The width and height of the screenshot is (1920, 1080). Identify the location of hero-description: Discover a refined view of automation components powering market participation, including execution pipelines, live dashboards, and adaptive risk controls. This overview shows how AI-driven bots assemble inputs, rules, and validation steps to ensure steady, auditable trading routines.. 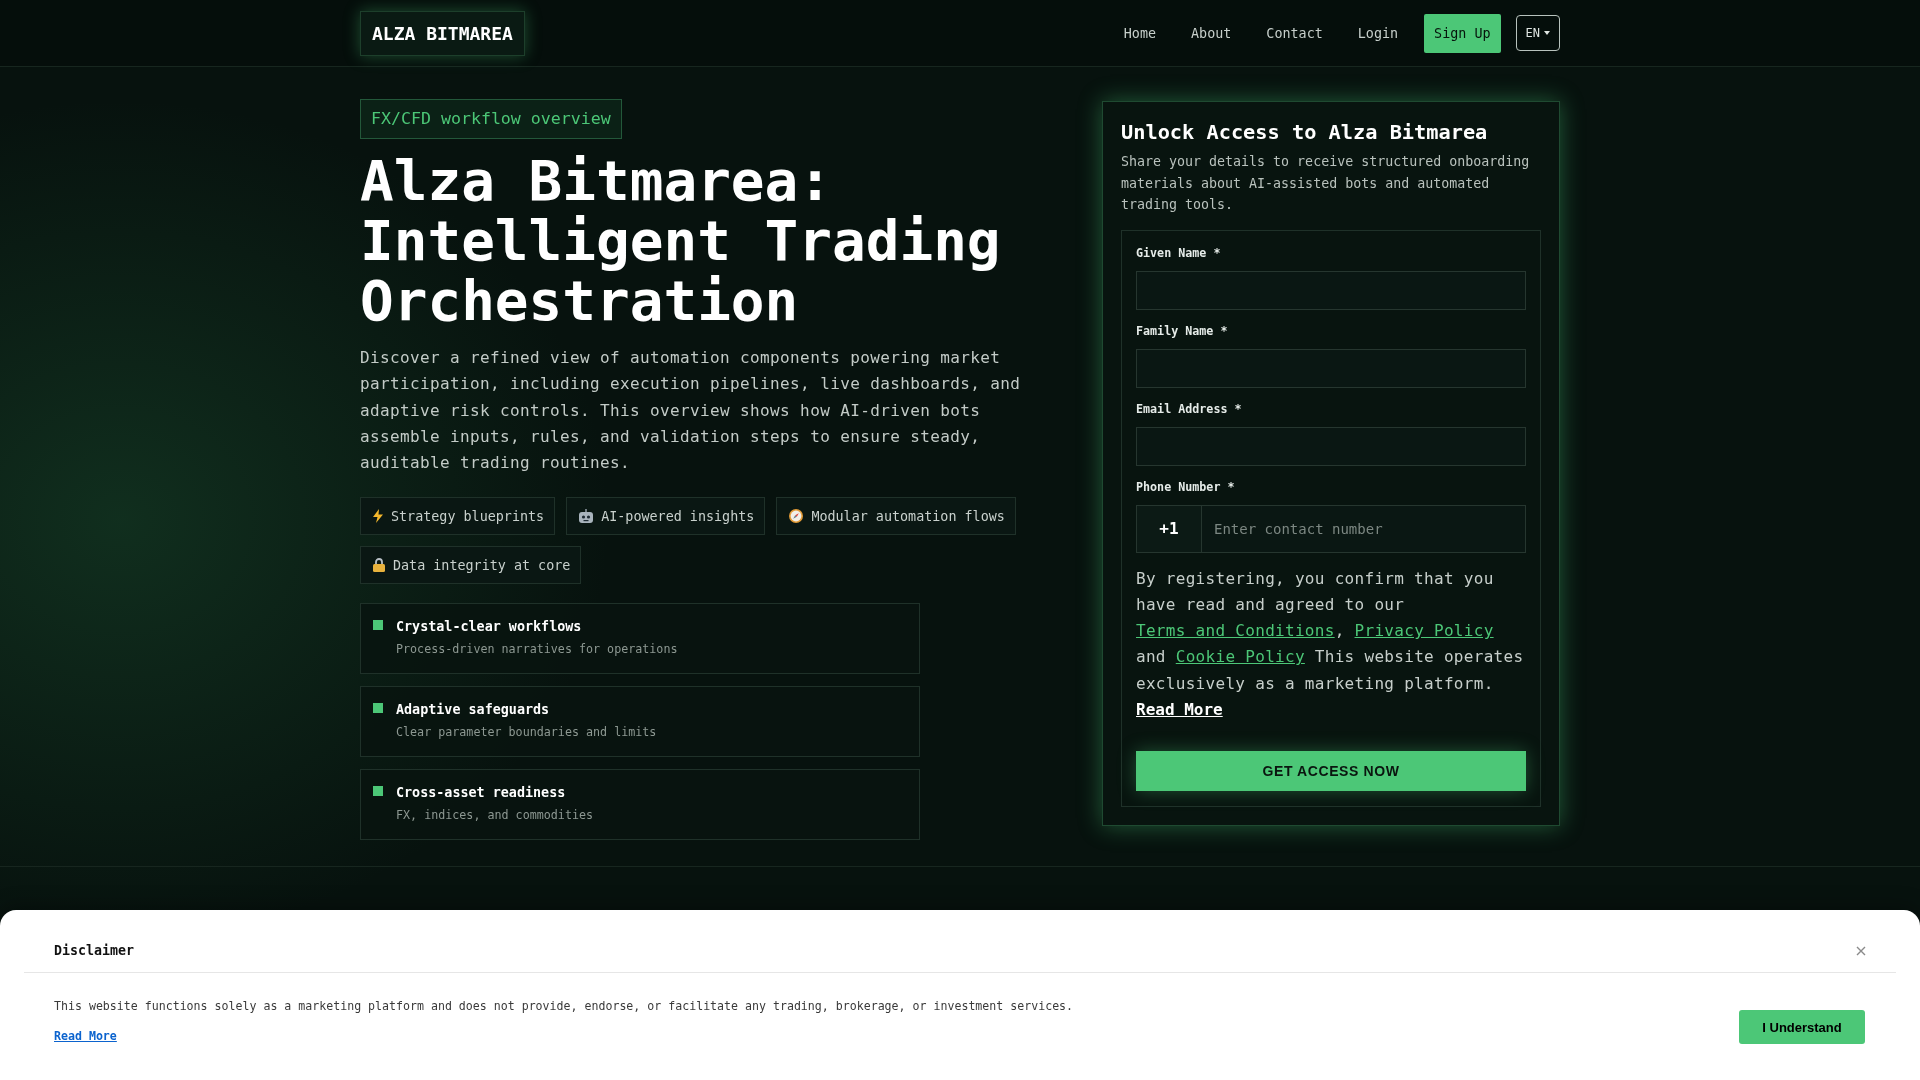
(691, 411).